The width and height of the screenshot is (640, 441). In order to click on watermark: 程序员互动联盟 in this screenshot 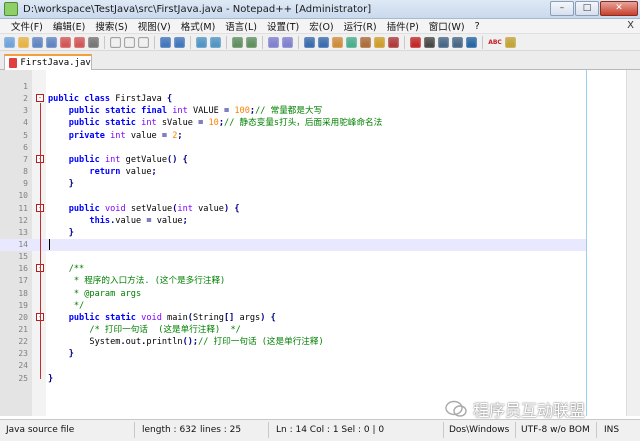, I will do `click(540, 409)`.